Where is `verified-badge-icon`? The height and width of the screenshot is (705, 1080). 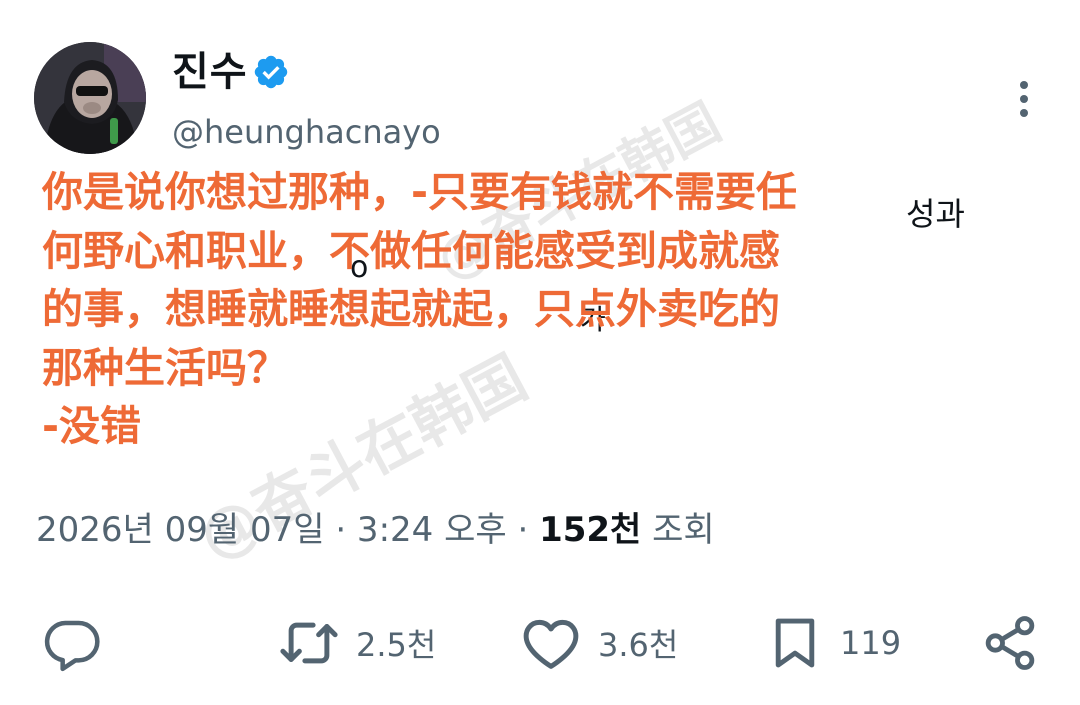 verified-badge-icon is located at coordinates (271, 72).